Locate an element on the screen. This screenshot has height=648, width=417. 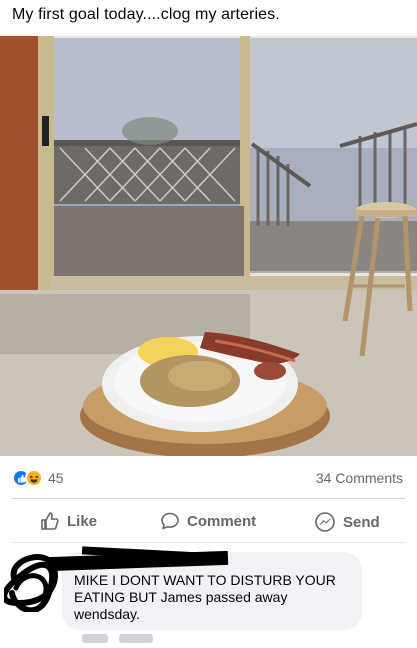
comment-label: Comment is located at coordinates (222, 521).